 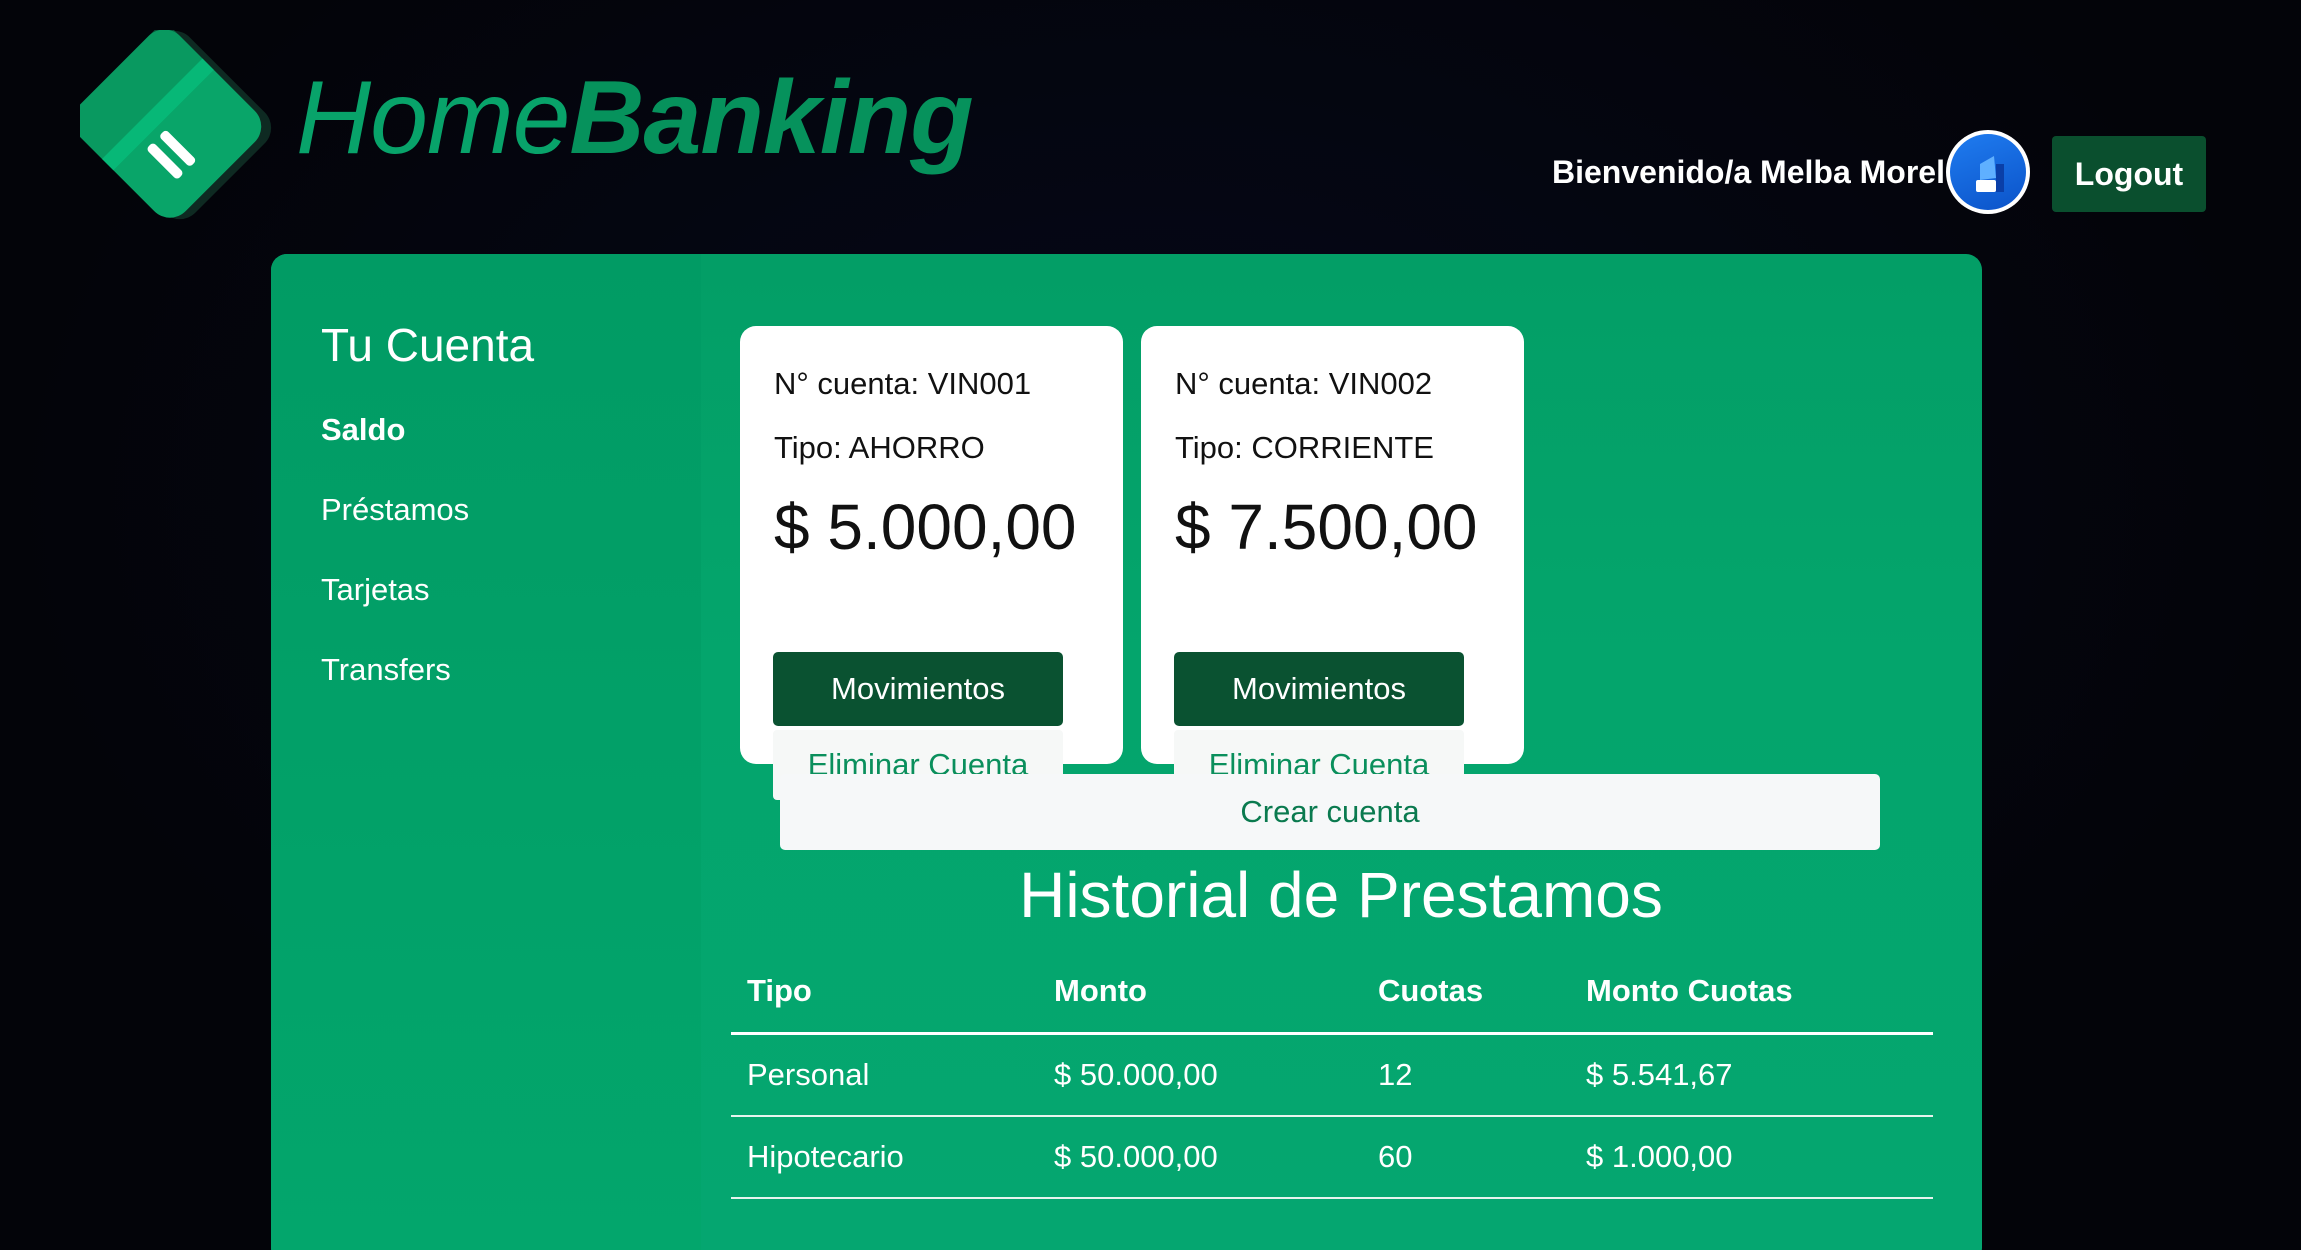 I want to click on loan-type: Personal, so click(x=884, y=1075).